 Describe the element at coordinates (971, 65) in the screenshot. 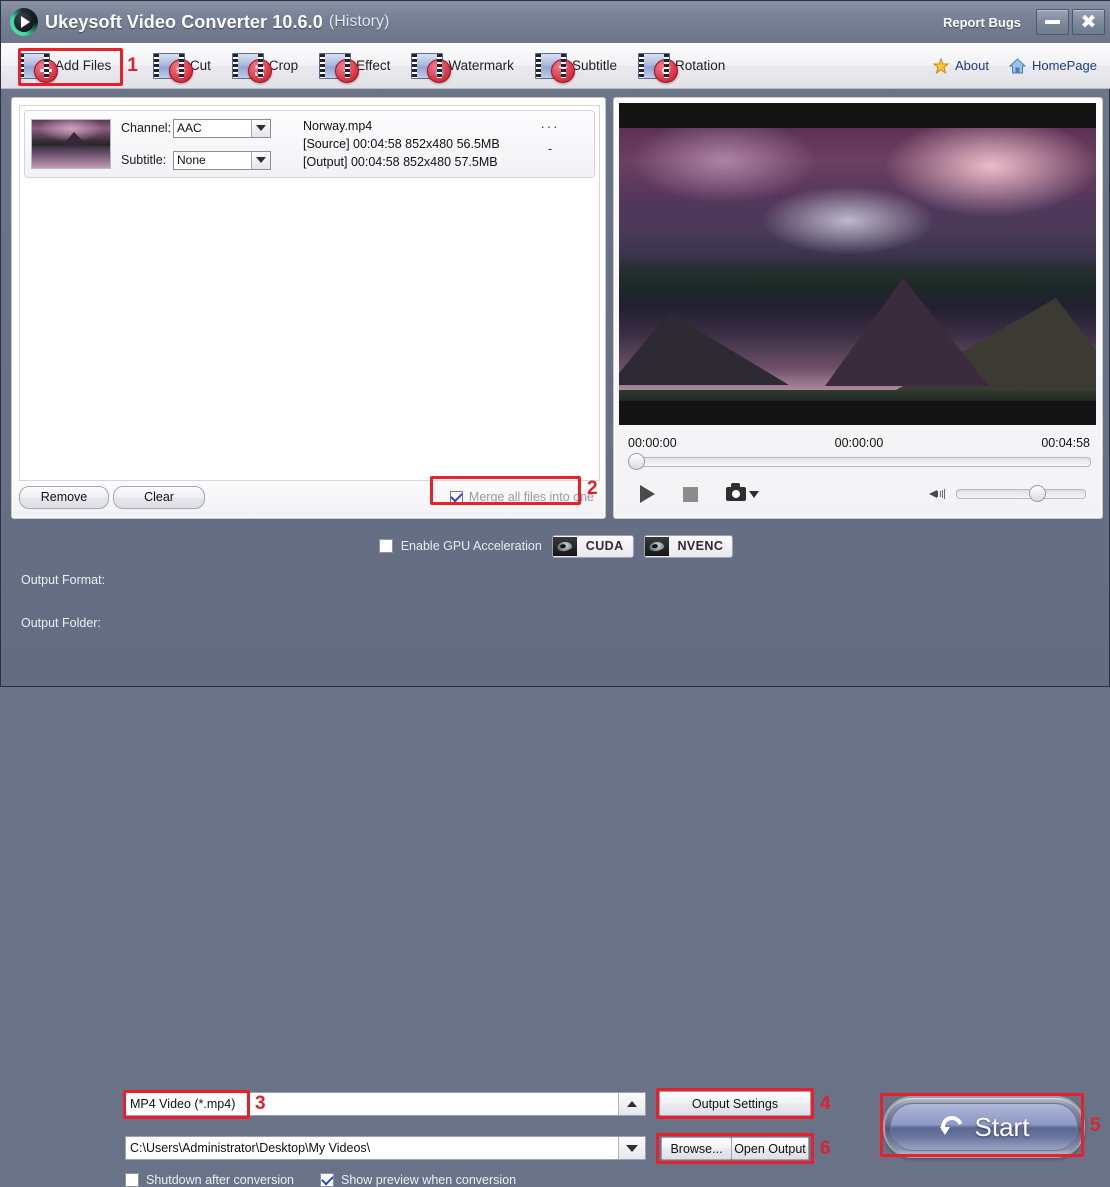

I see `about-label: About` at that location.